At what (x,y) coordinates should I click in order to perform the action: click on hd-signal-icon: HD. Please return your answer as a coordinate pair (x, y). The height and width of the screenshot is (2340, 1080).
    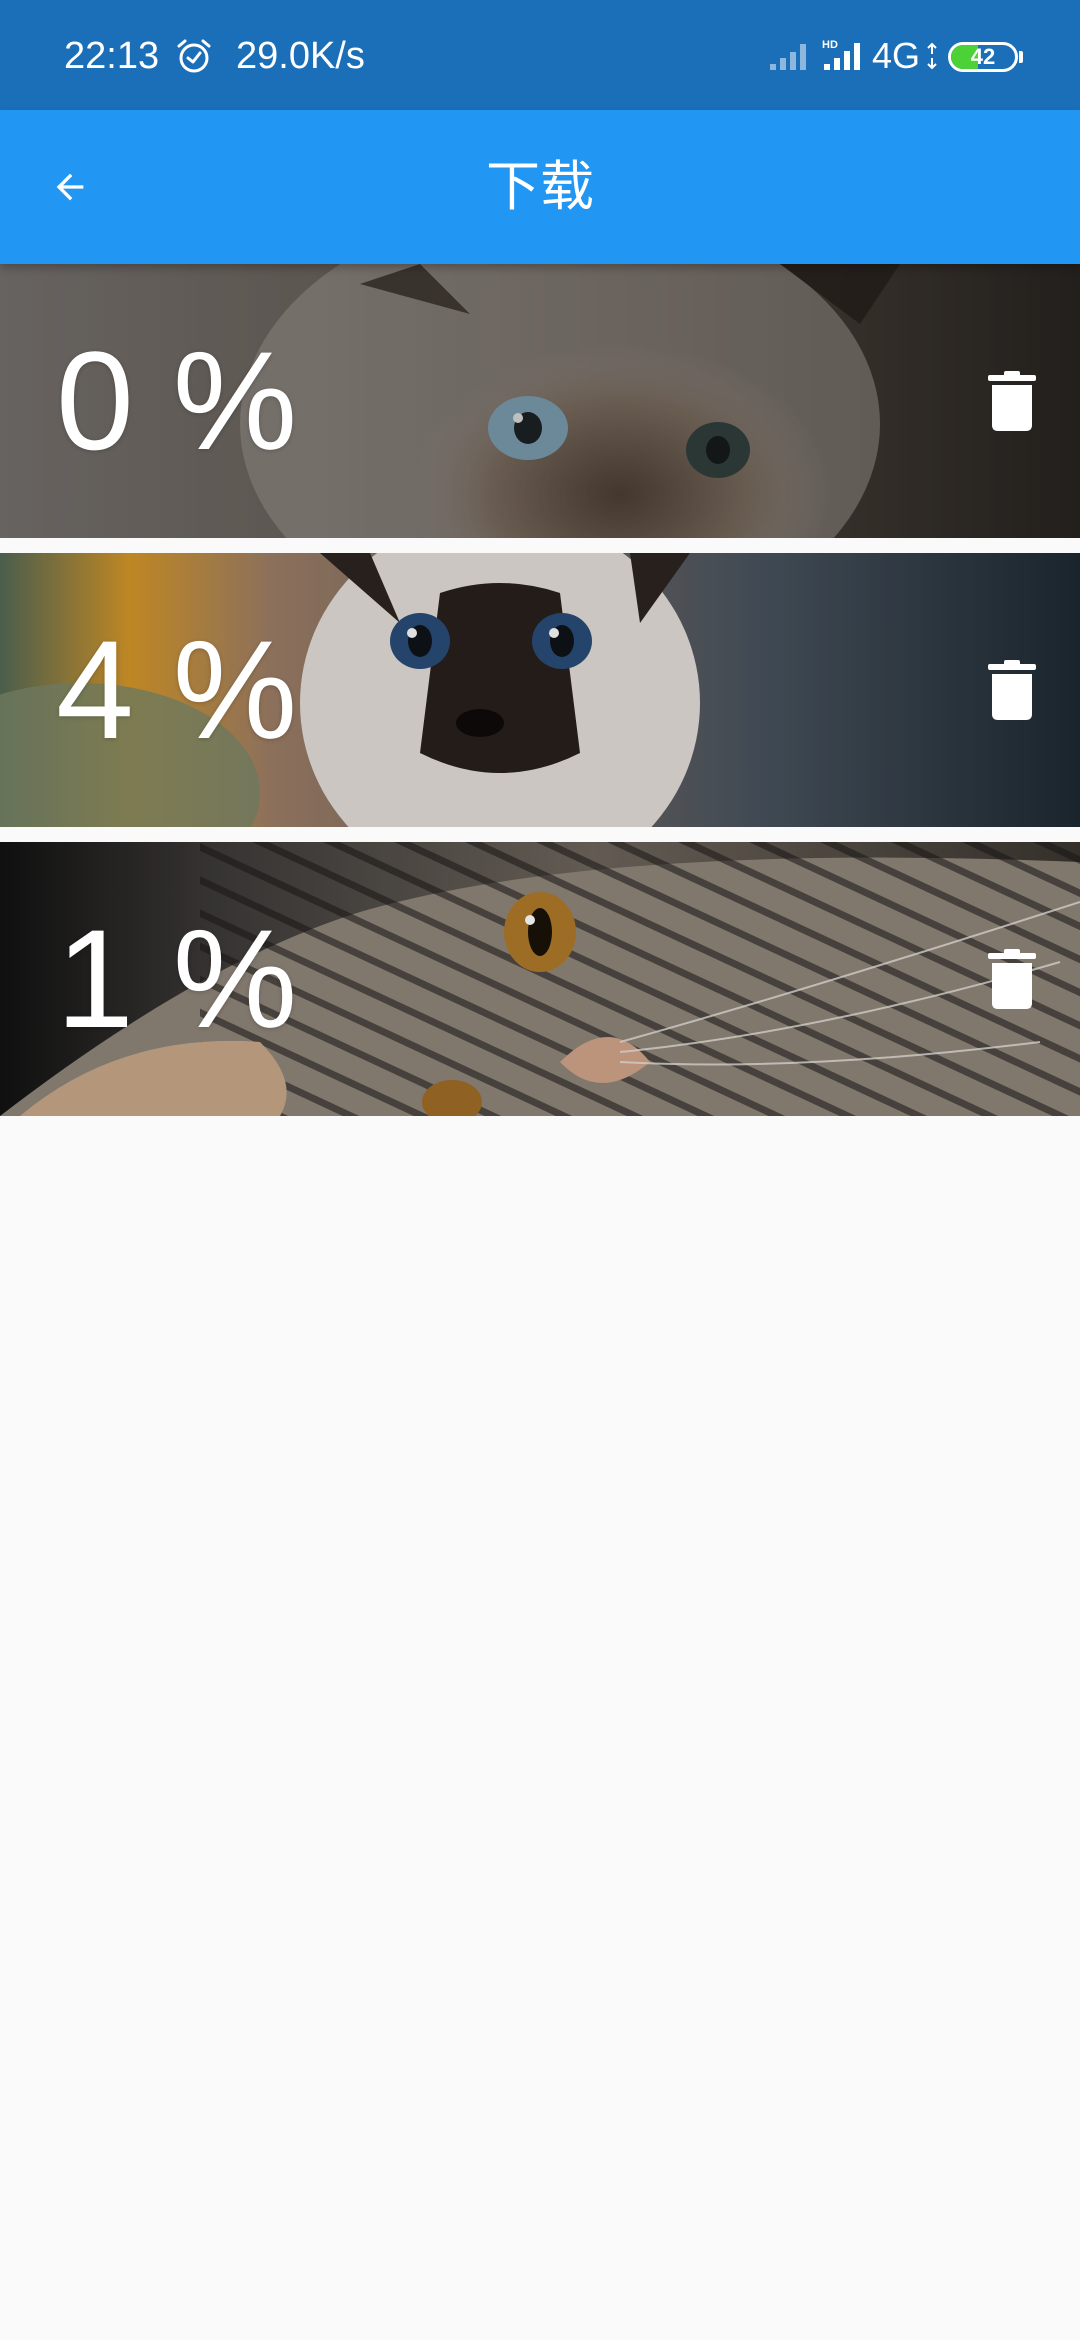
    Looking at the image, I should click on (841, 54).